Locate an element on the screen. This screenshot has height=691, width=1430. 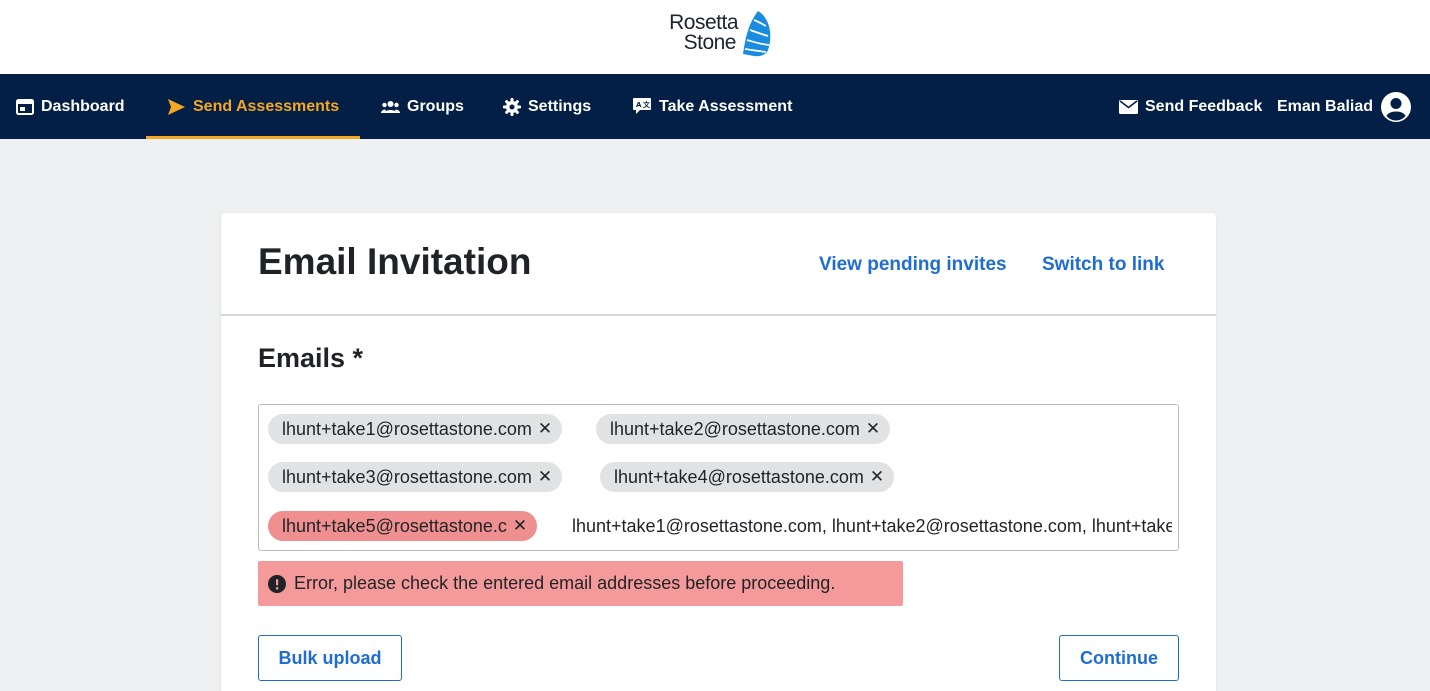
email-chip-text: lhunt+take3@rosettastone.com is located at coordinates (407, 476).